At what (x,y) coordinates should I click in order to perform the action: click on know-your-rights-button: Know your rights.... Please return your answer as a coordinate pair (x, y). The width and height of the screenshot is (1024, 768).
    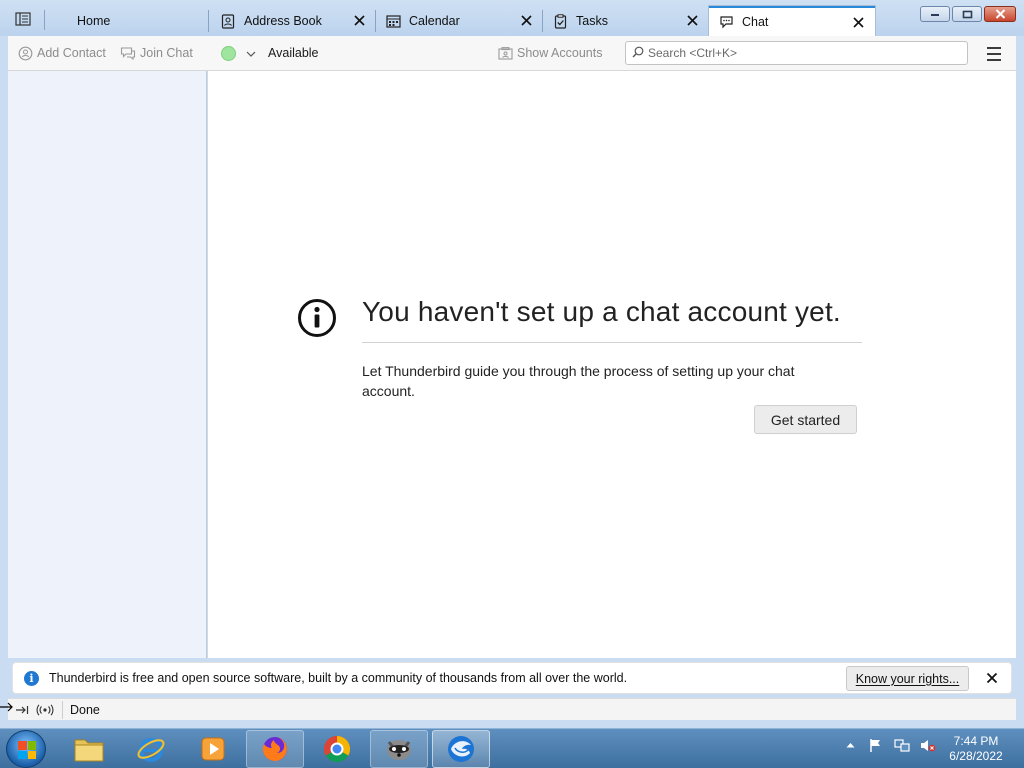
    Looking at the image, I should click on (907, 678).